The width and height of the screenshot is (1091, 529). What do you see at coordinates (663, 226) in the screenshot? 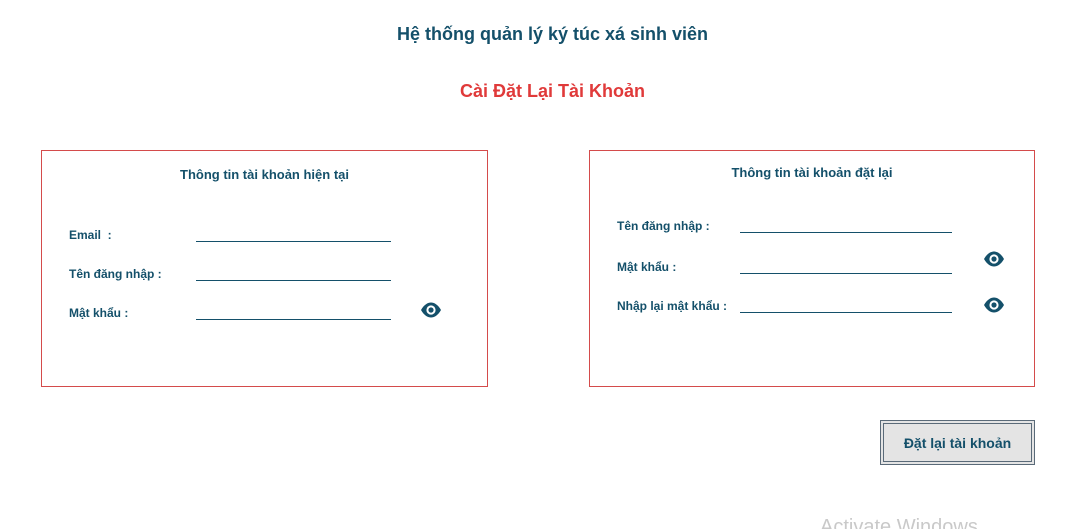
I see `reset-username-label: Tên đăng nhập :` at bounding box center [663, 226].